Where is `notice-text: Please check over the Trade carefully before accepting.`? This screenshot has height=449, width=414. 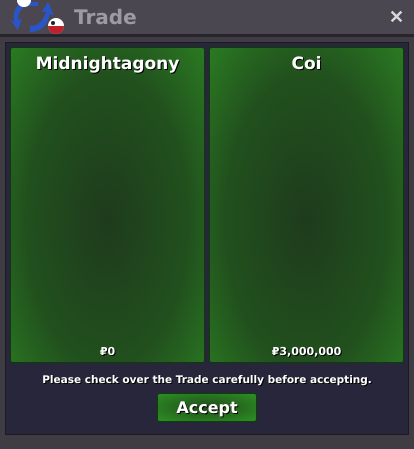
notice-text: Please check over the Trade carefully before accepting. is located at coordinates (207, 380).